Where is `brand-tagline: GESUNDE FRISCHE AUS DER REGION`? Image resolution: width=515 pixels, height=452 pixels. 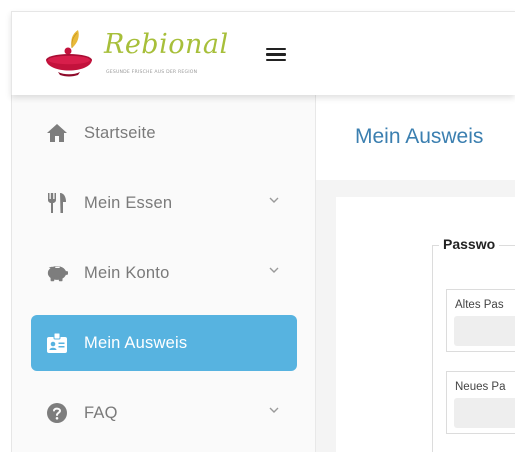
brand-tagline: GESUNDE FRISCHE AUS DER REGION is located at coordinates (152, 72).